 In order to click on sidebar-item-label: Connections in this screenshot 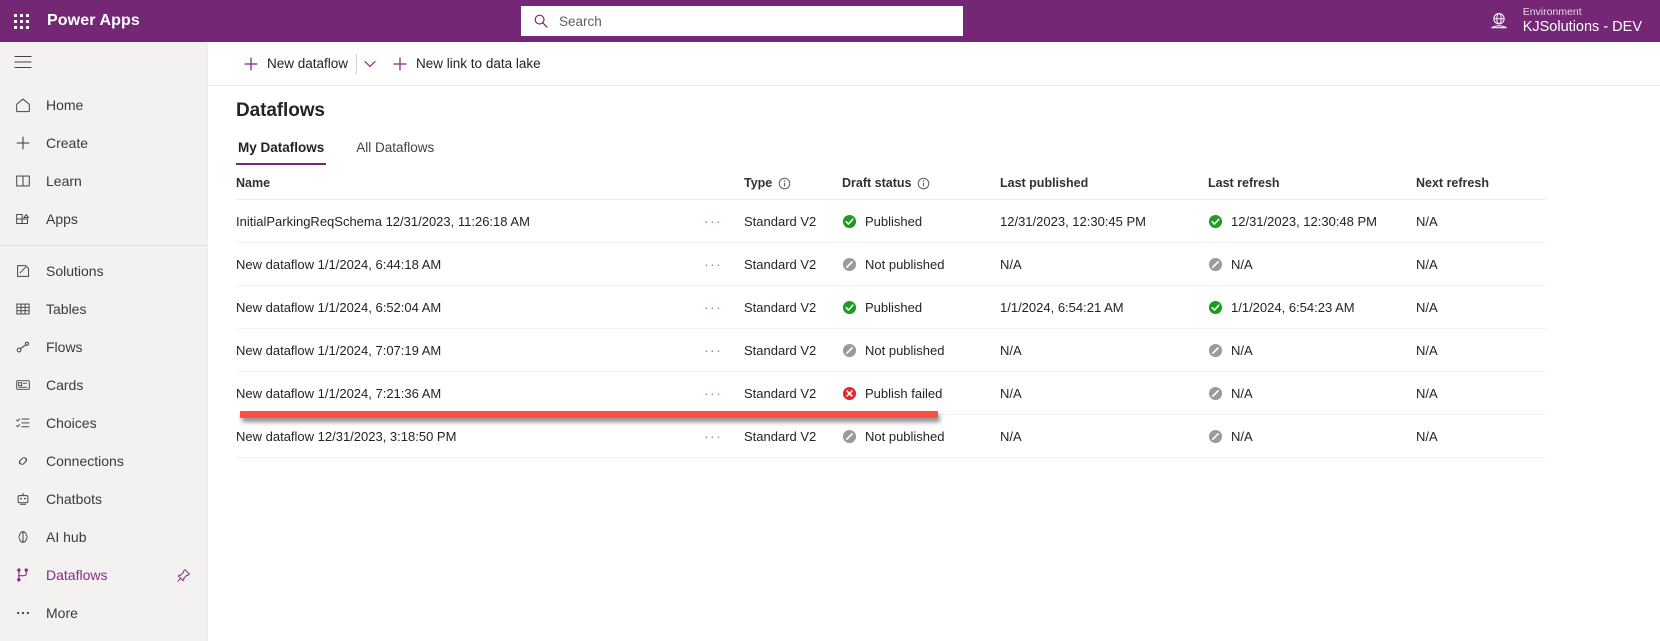, I will do `click(85, 461)`.